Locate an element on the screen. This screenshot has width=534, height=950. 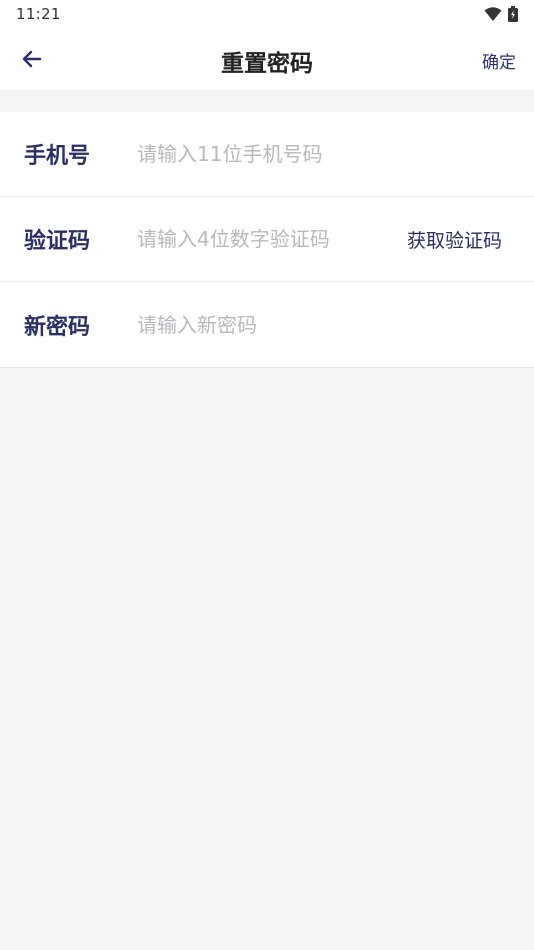
code-input is located at coordinates (262, 239).